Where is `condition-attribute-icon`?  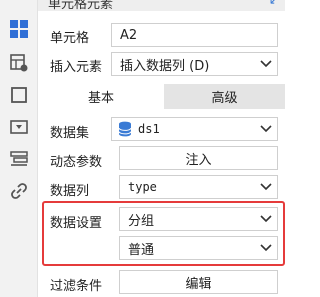 condition-attribute-icon is located at coordinates (19, 159).